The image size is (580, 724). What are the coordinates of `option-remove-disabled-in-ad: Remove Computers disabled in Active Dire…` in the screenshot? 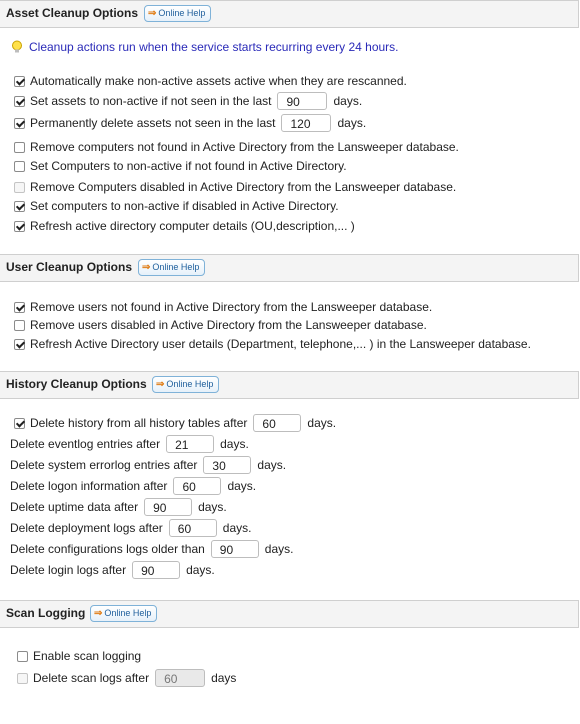 It's located at (235, 187).